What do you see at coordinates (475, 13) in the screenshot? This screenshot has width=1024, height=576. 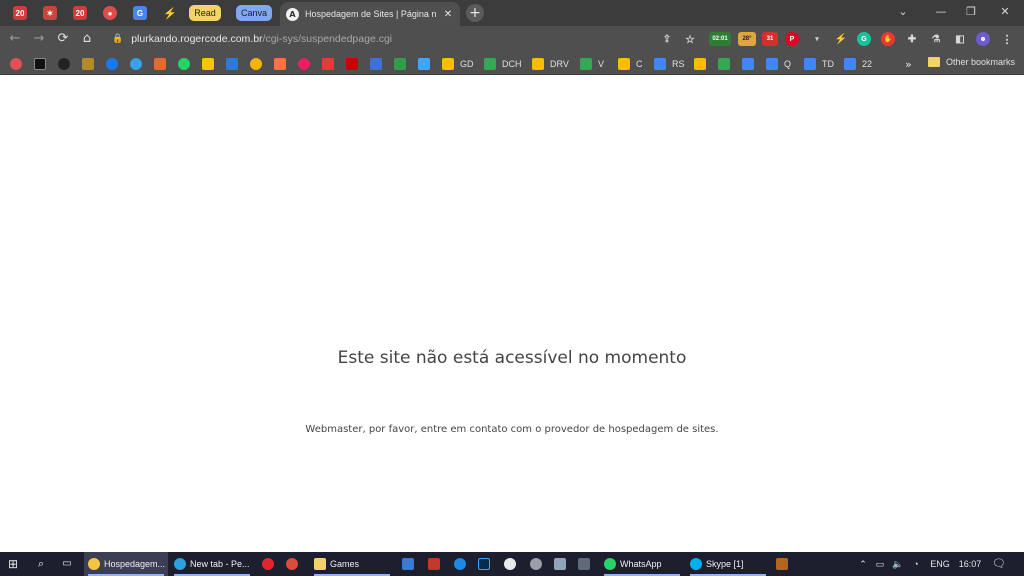 I see `new-tab-button: +` at bounding box center [475, 13].